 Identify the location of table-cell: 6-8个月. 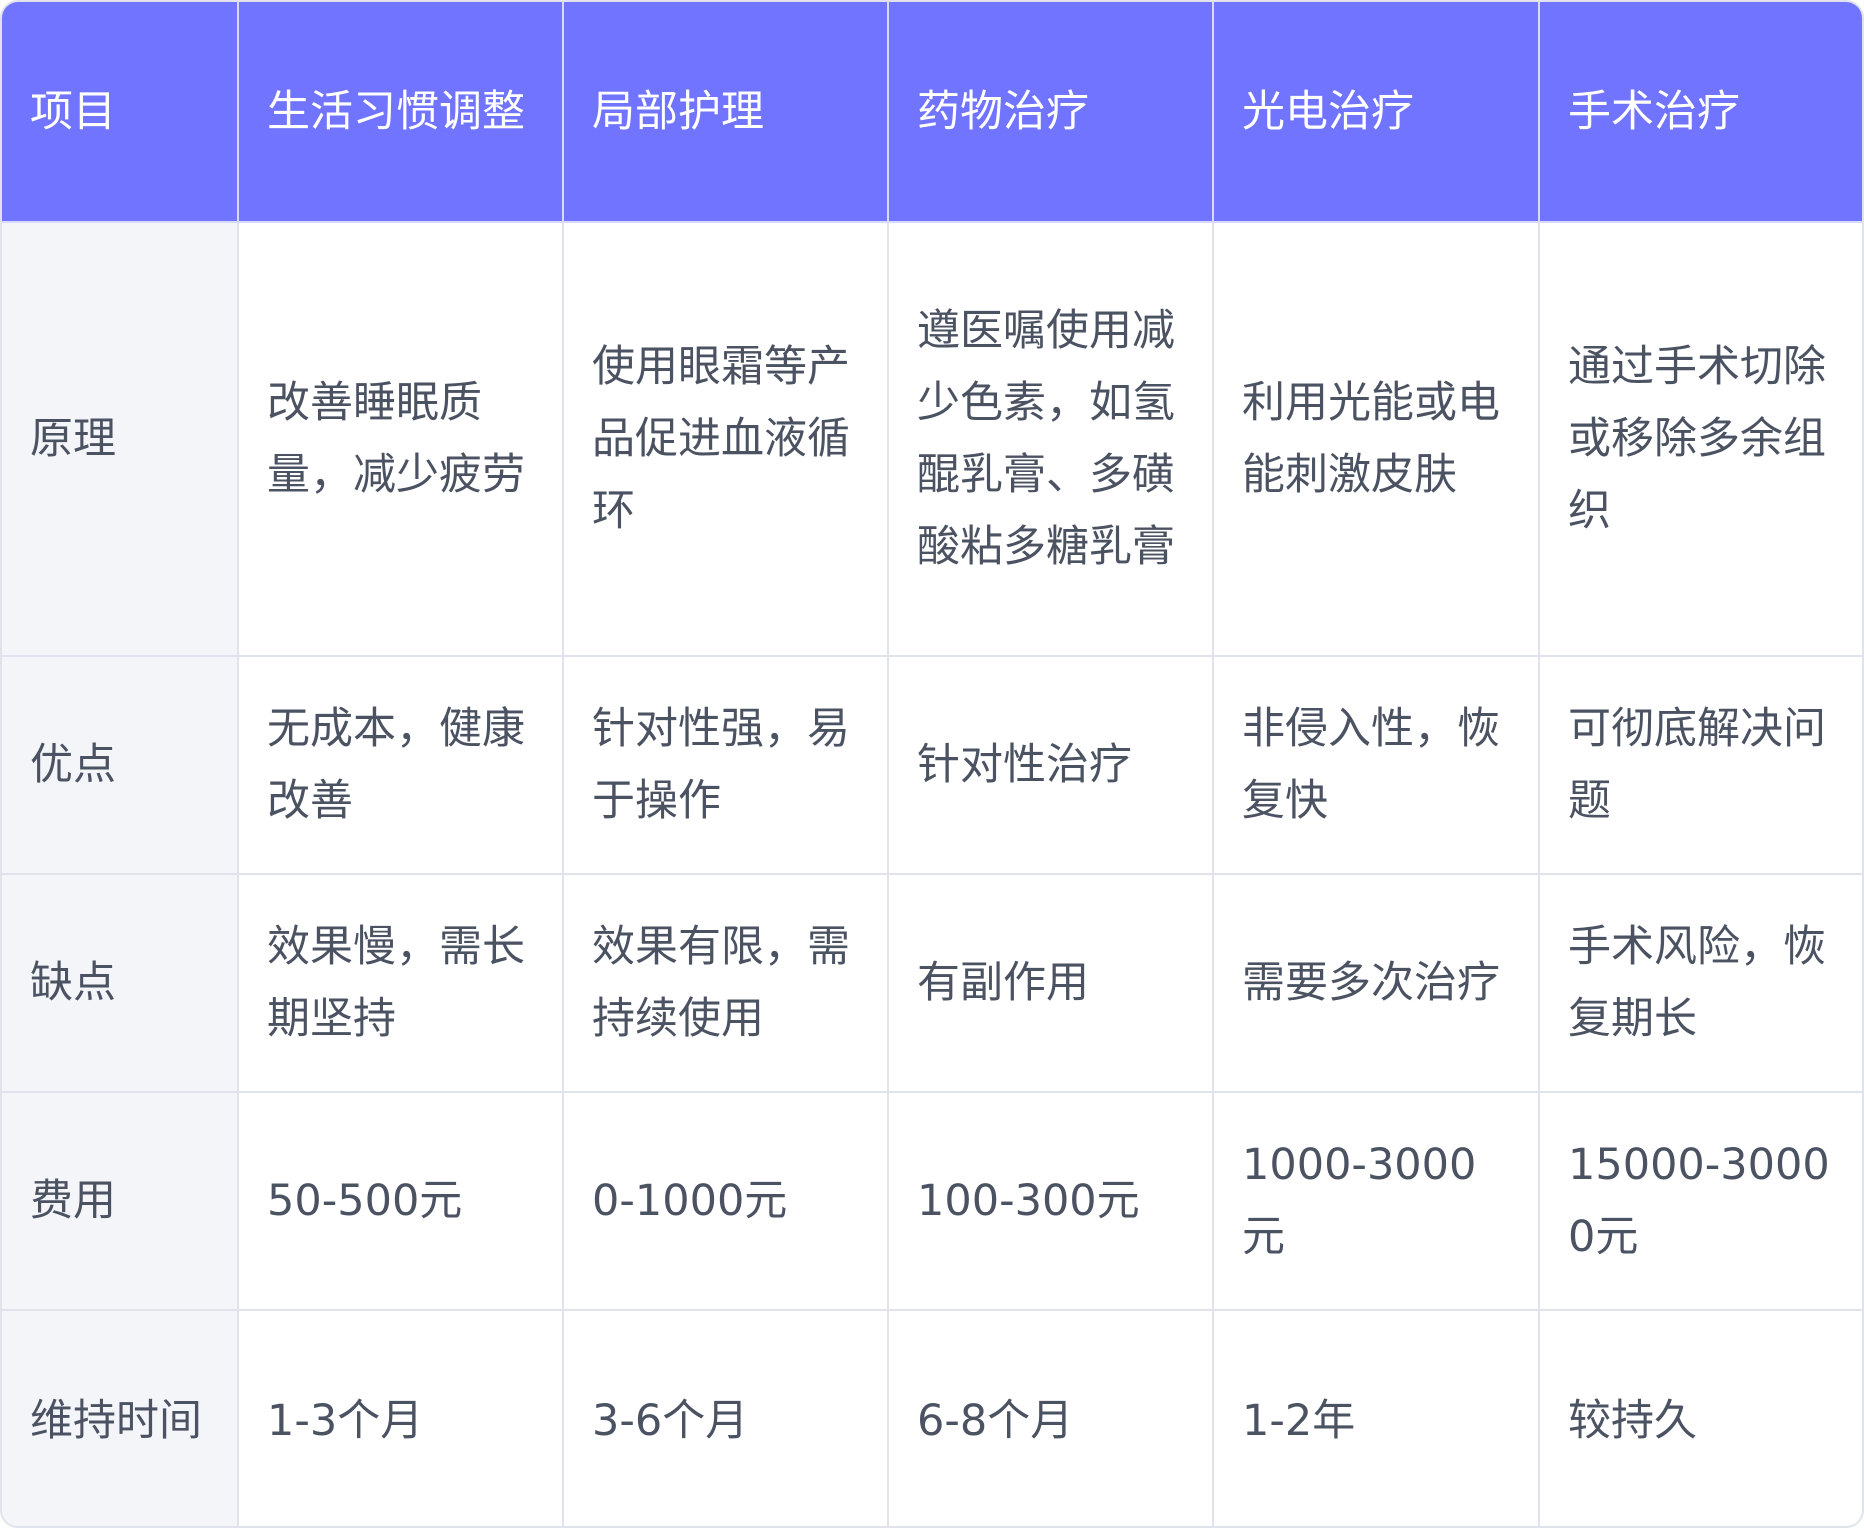
(1051, 1418).